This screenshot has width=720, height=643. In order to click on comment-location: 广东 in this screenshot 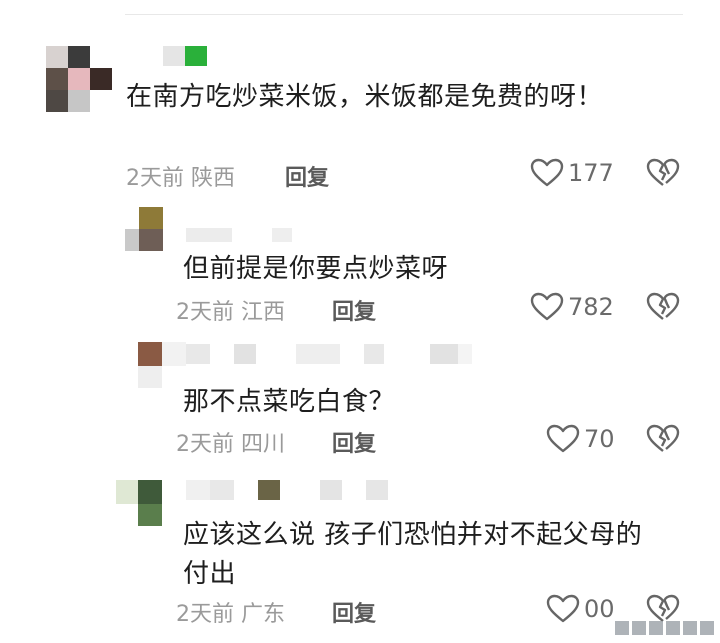, I will do `click(263, 614)`.